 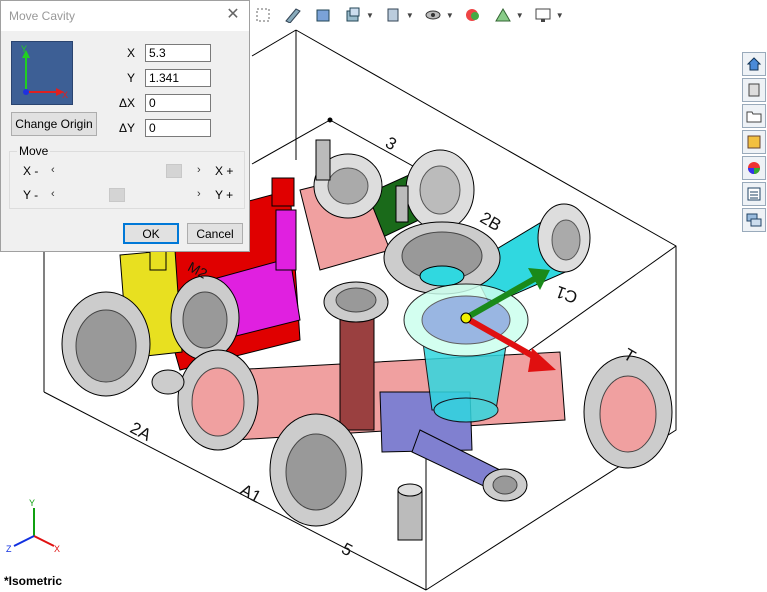 What do you see at coordinates (54, 124) in the screenshot?
I see `change-origin-button: Change Origin` at bounding box center [54, 124].